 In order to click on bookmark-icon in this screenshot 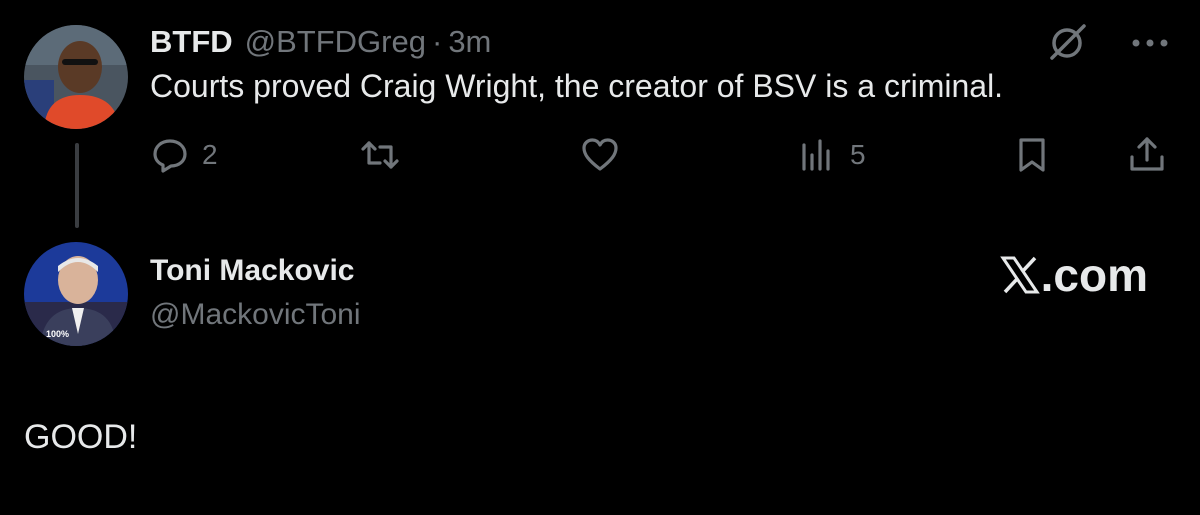, I will do `click(1032, 155)`.